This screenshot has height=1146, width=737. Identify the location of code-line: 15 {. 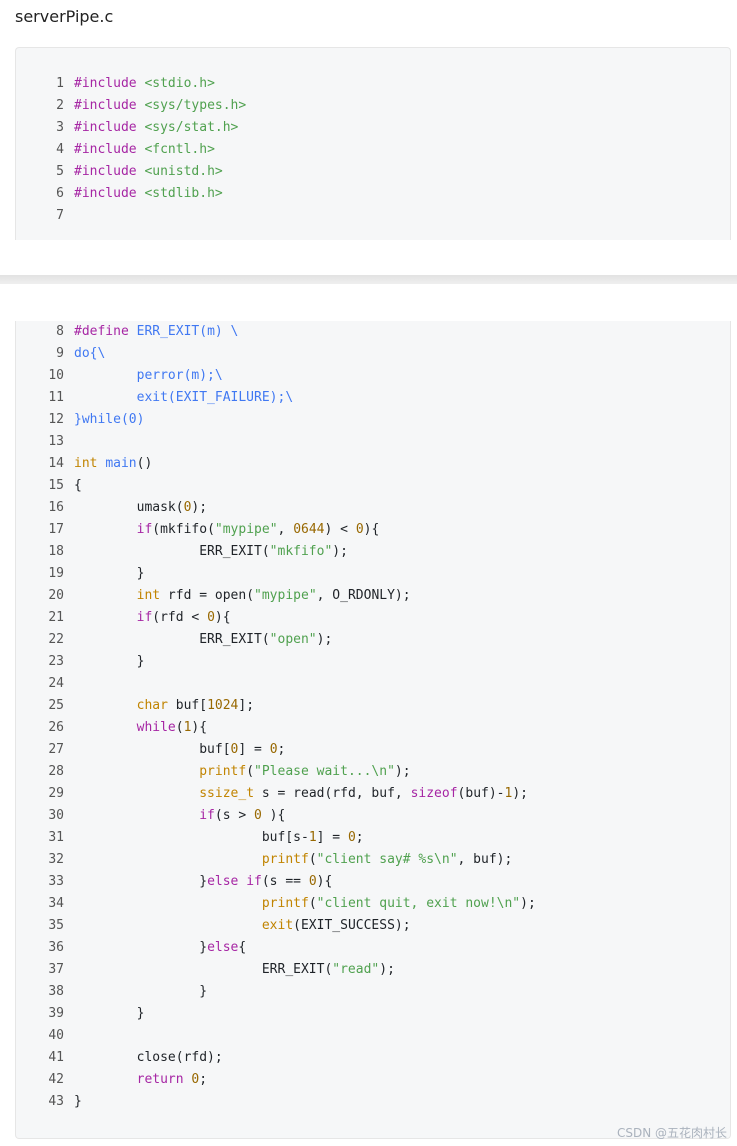
(49, 486).